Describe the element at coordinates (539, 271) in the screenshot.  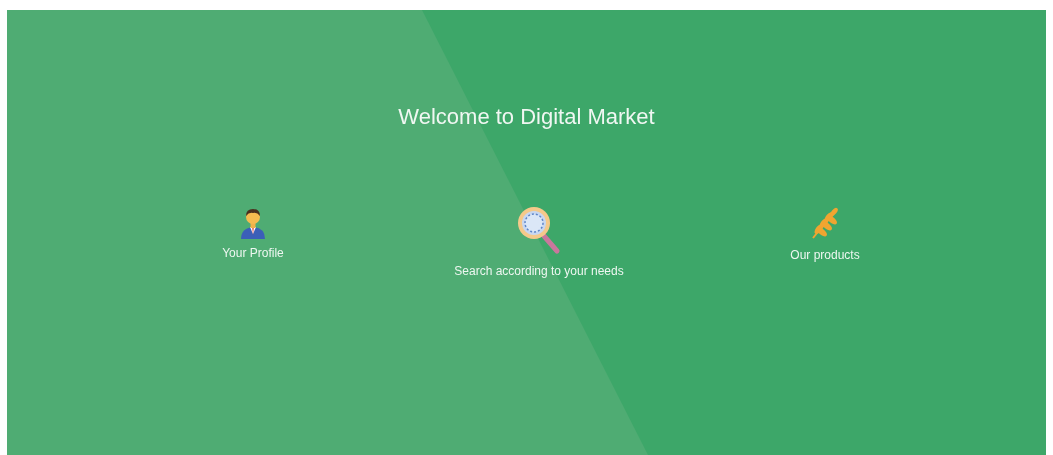
I see `feature-link: Search according to your needs` at that location.